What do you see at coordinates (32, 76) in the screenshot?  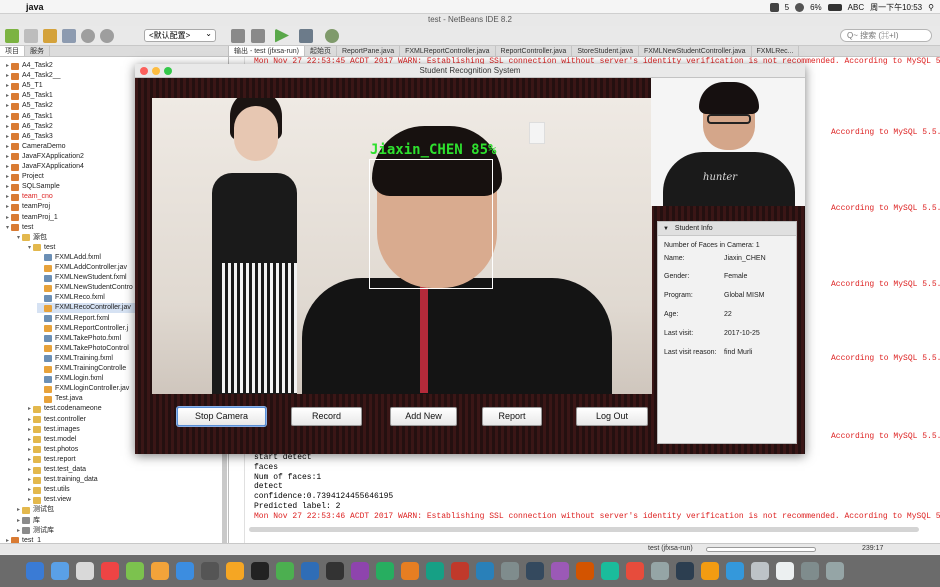 I see `tree-item: ▸ A4_Task2__` at bounding box center [32, 76].